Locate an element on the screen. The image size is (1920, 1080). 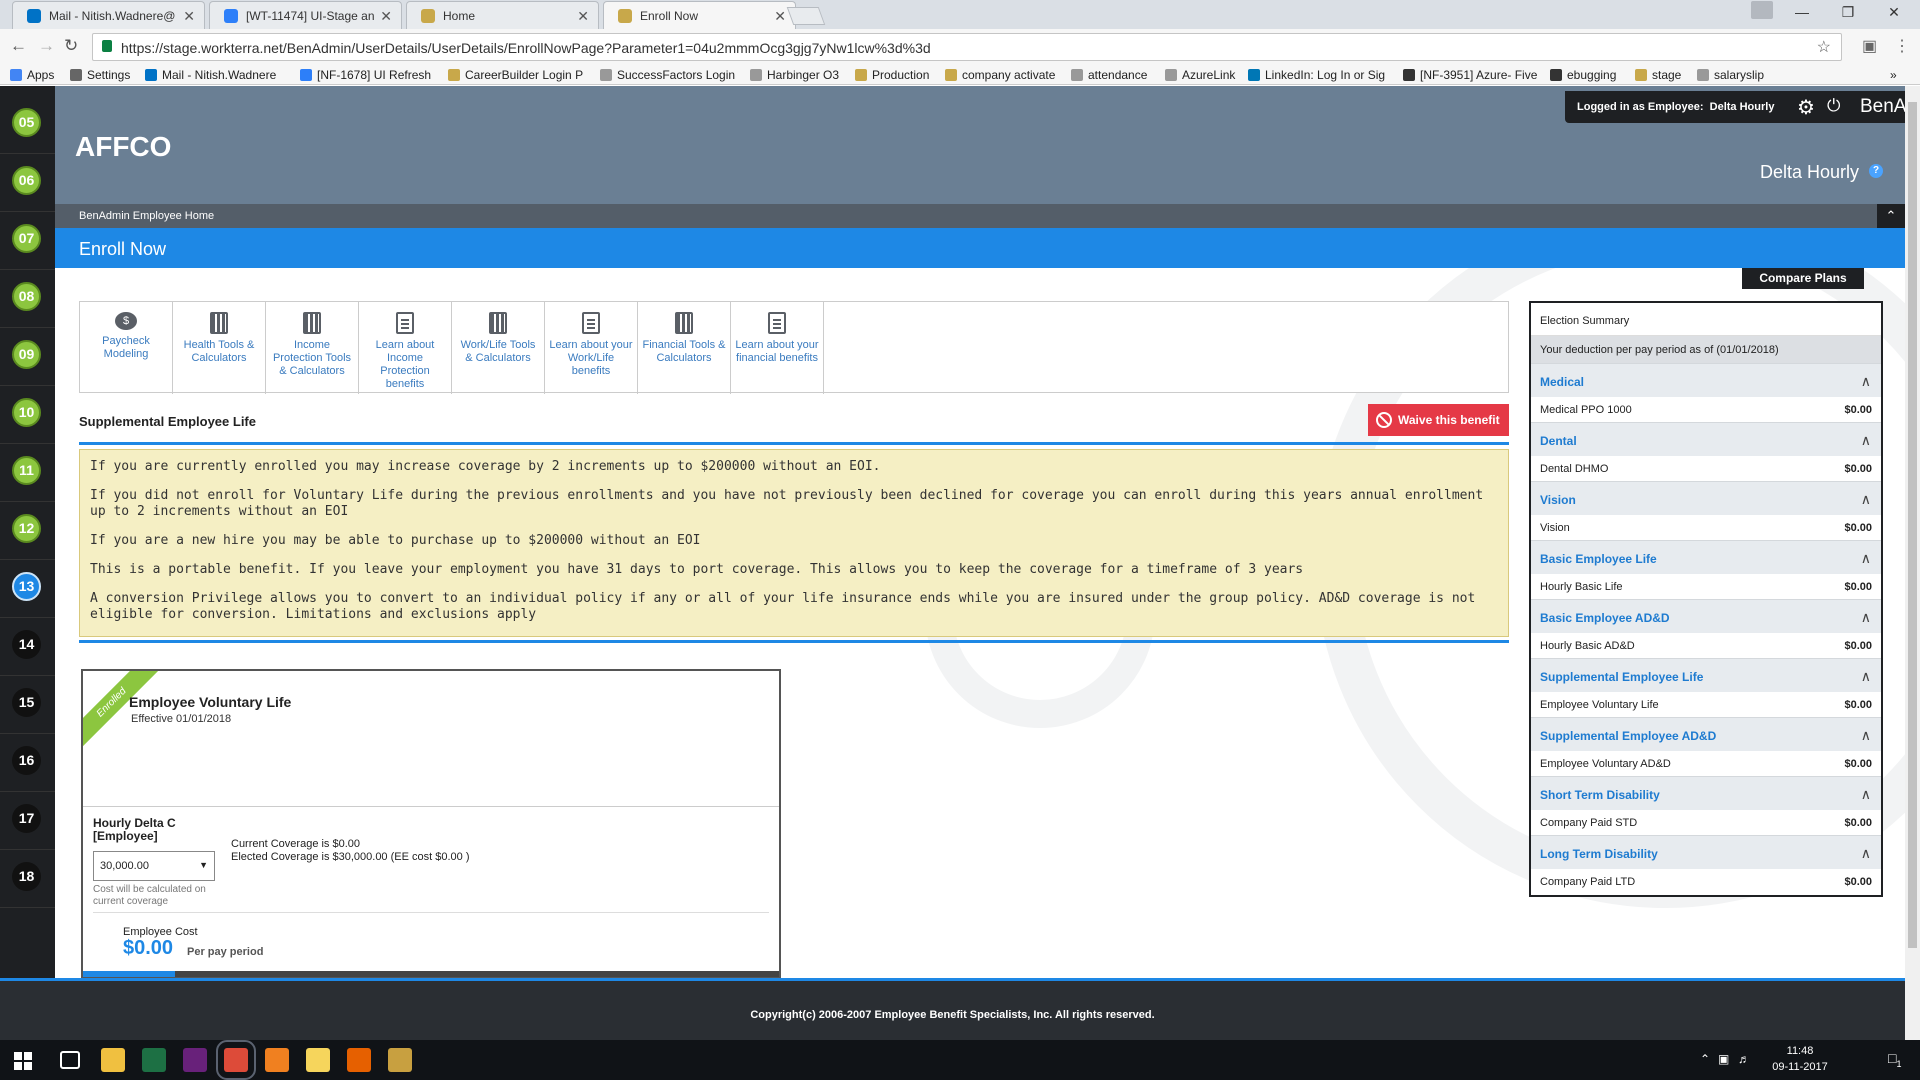
step-17: 17 is located at coordinates (26, 818).